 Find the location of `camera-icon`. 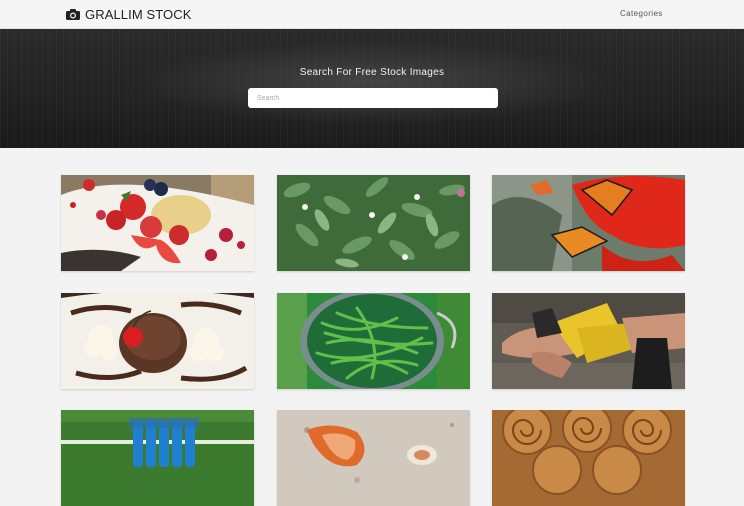

camera-icon is located at coordinates (73, 14).